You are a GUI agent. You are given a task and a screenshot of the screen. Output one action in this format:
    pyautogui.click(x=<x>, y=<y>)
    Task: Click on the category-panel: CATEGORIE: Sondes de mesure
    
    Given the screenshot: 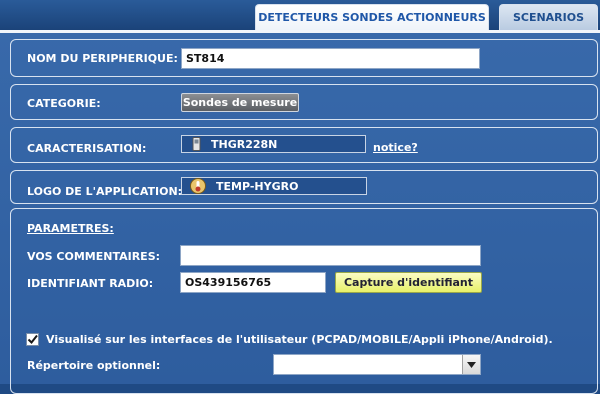 What is the action you would take?
    pyautogui.click(x=304, y=102)
    